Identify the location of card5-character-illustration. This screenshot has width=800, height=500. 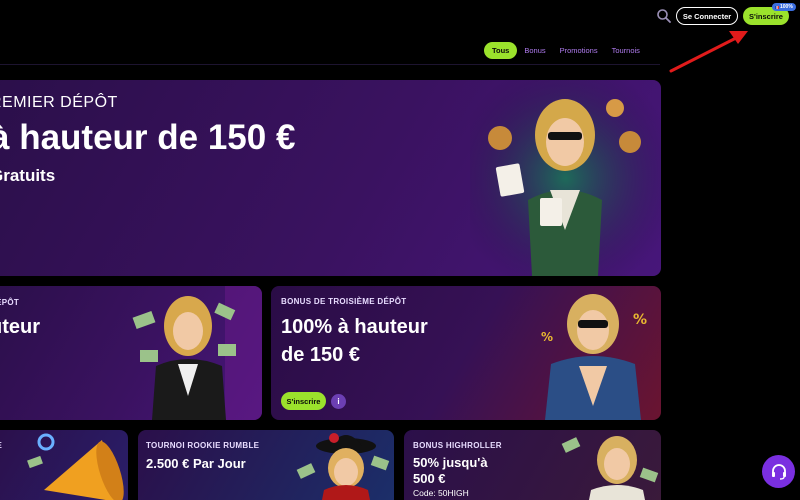
(343, 466).